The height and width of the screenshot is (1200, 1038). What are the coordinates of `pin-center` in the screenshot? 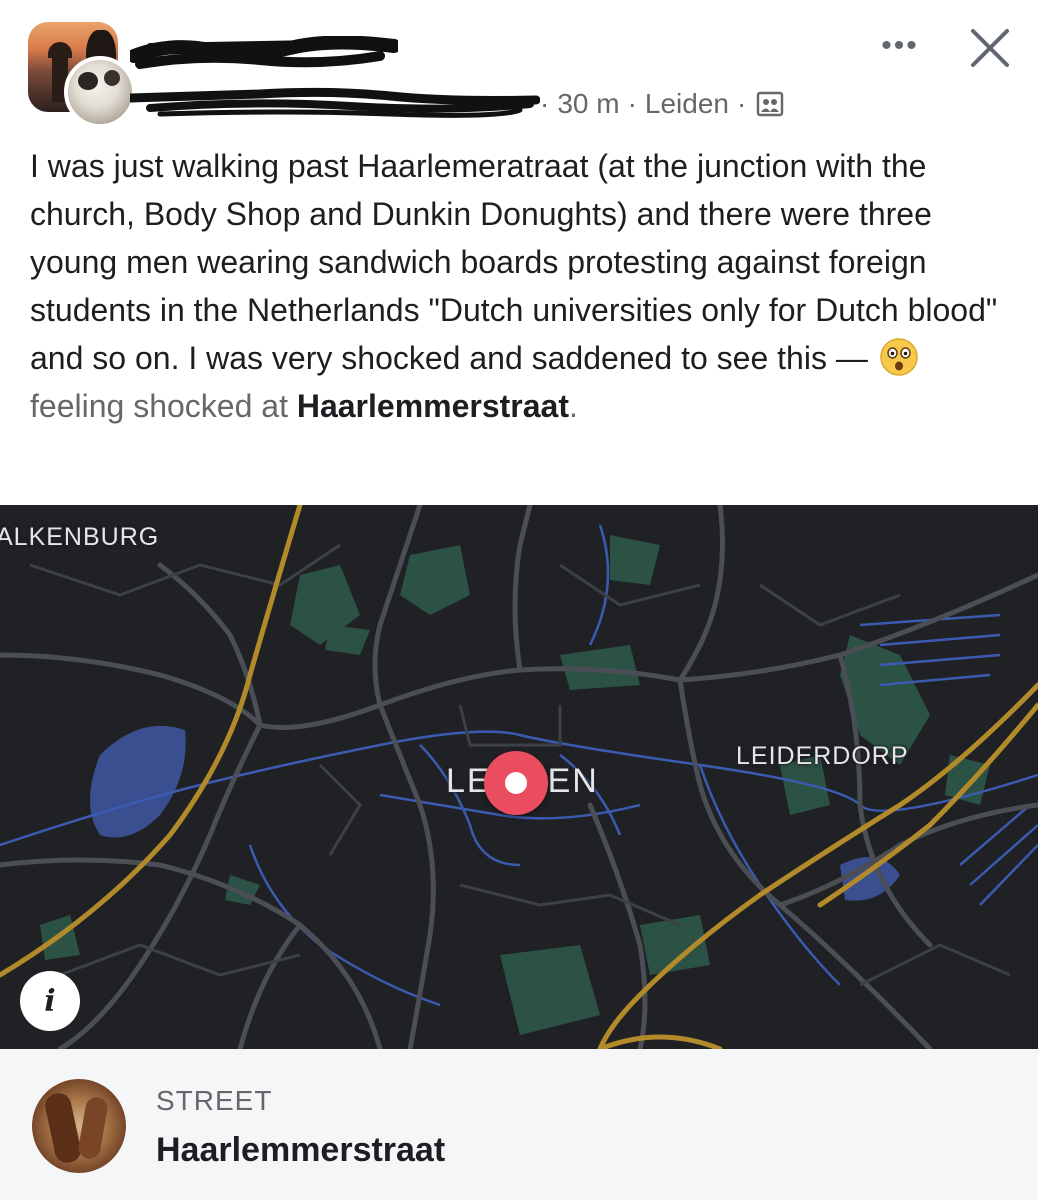 It's located at (516, 783).